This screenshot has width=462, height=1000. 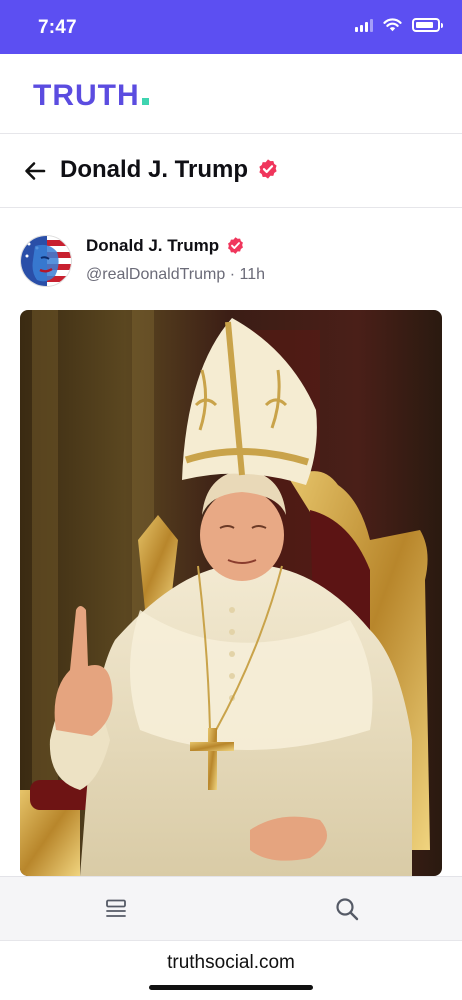 I want to click on truth-logo: TRUTH, so click(x=91, y=96).